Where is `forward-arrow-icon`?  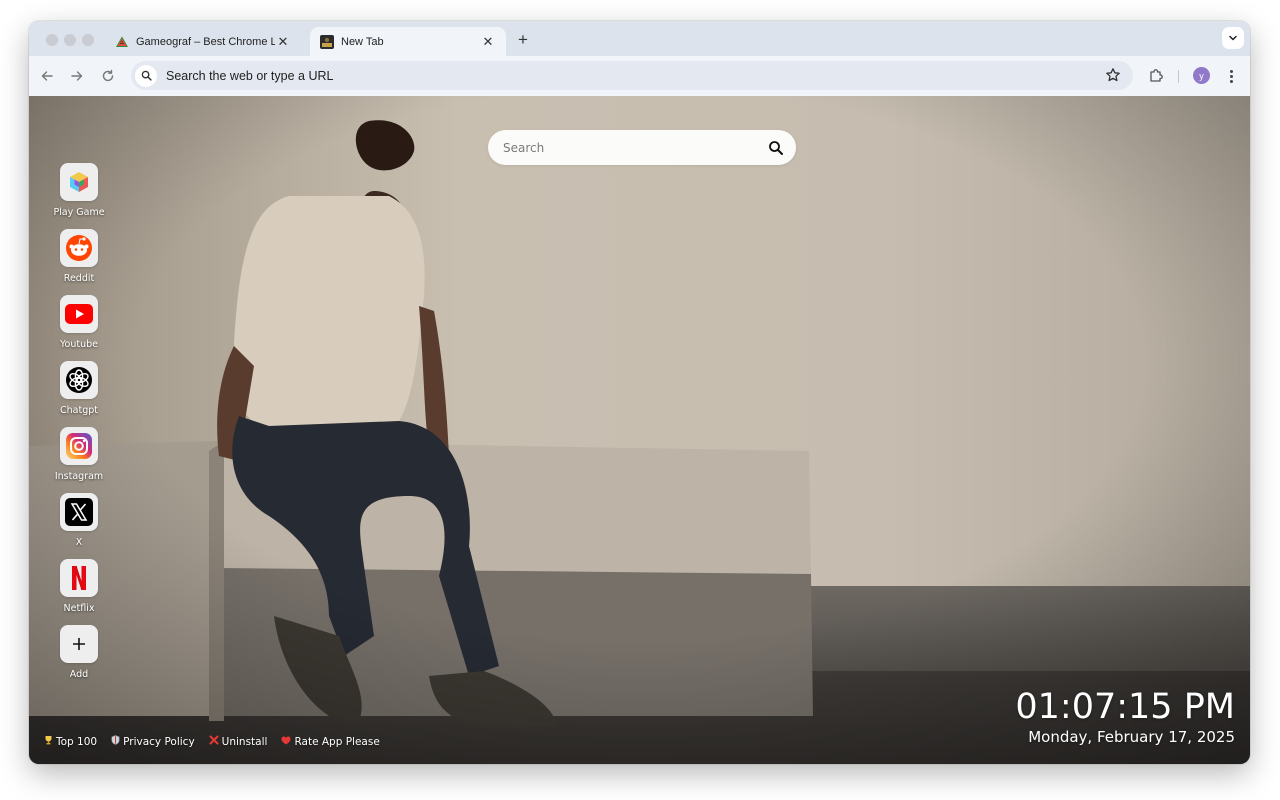
forward-arrow-icon is located at coordinates (77, 76).